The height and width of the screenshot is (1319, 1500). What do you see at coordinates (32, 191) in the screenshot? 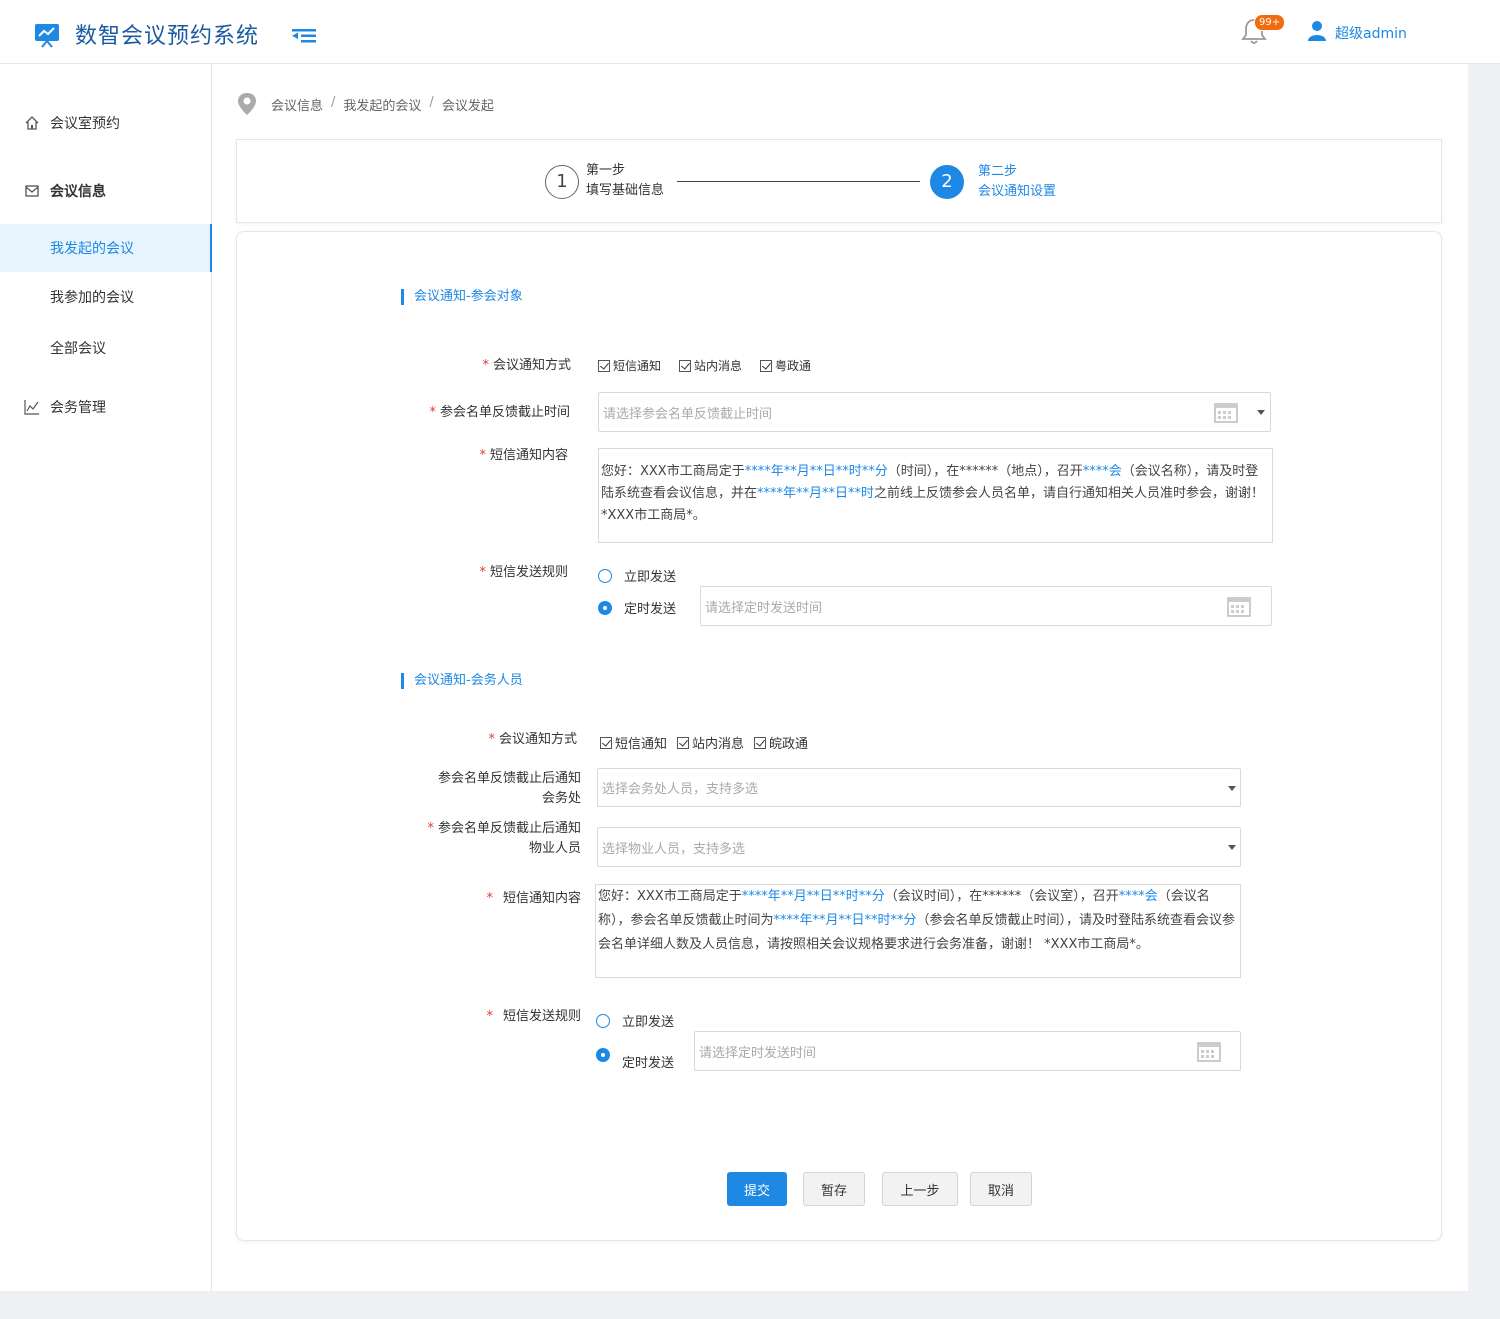
I see `mail-icon` at bounding box center [32, 191].